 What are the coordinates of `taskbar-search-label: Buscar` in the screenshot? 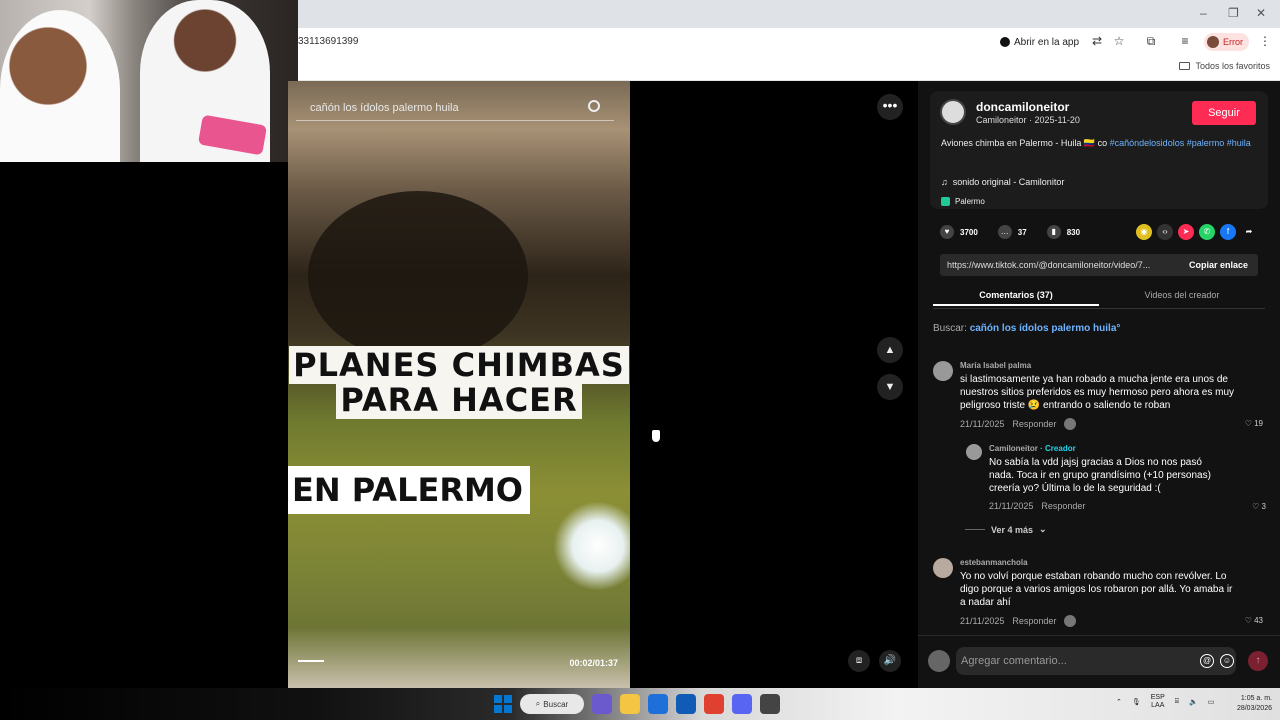 It's located at (556, 704).